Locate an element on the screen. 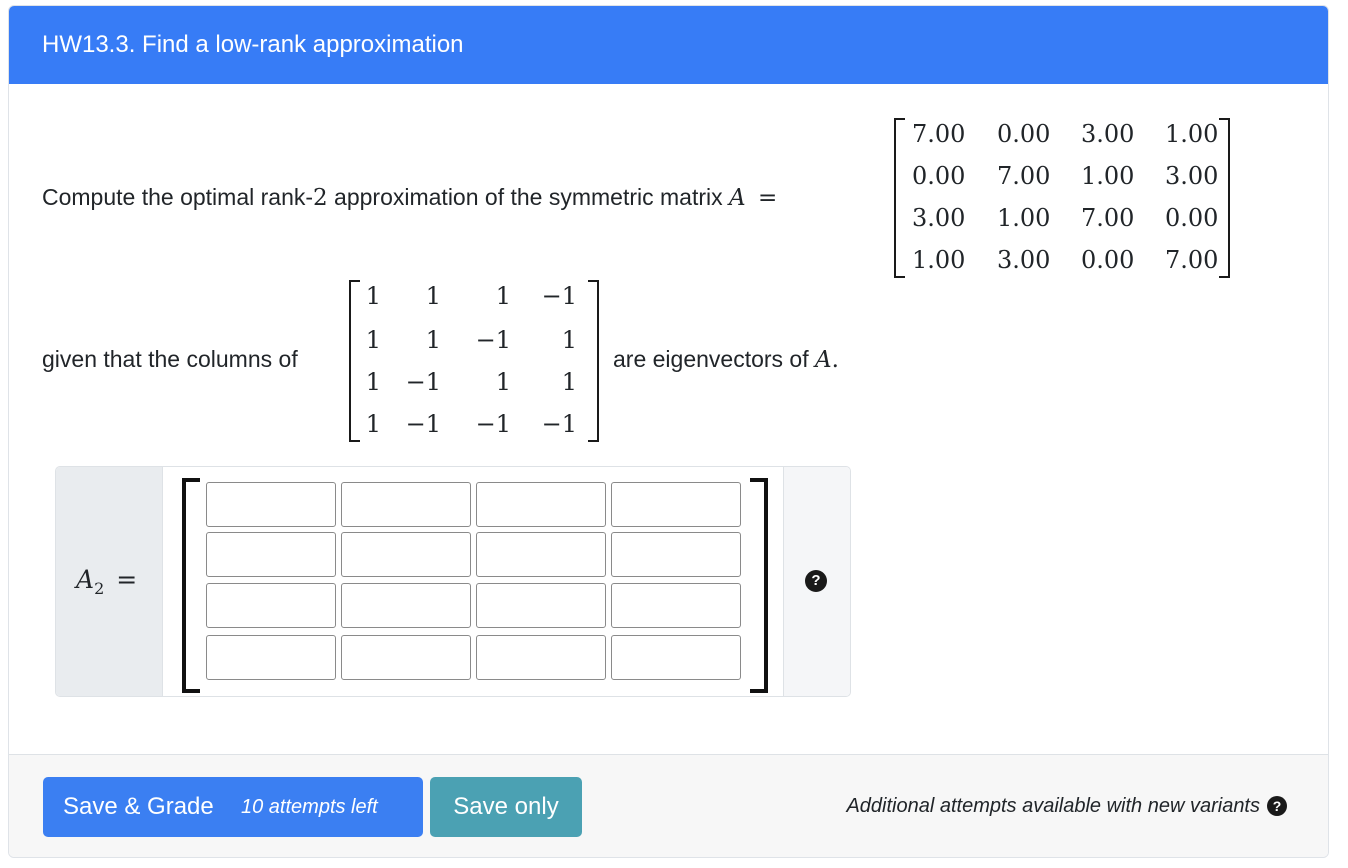 Image resolution: width=1348 pixels, height=868 pixels. eigenvector-matrix-right-bracket is located at coordinates (593, 361).